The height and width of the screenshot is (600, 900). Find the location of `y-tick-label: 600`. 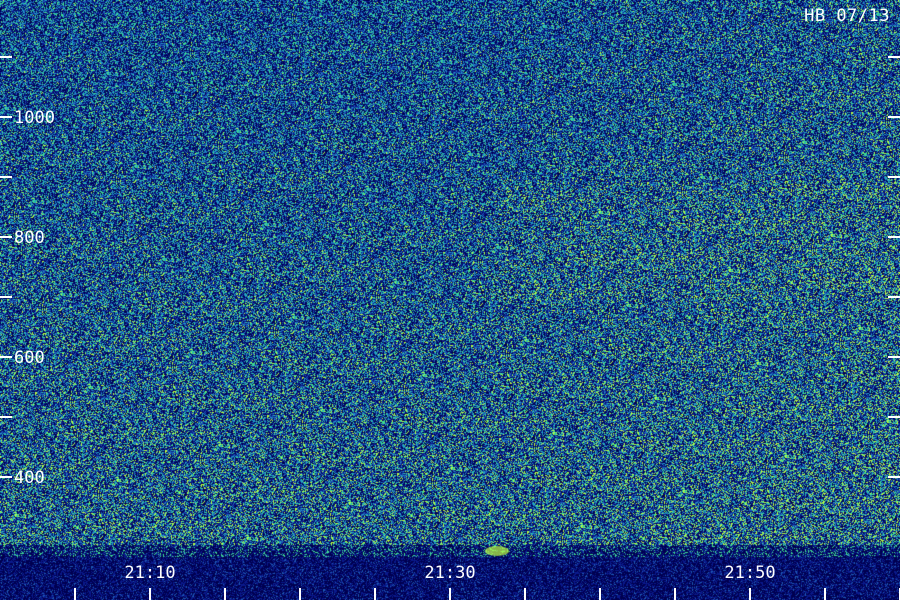

y-tick-label: 600 is located at coordinates (29, 358).